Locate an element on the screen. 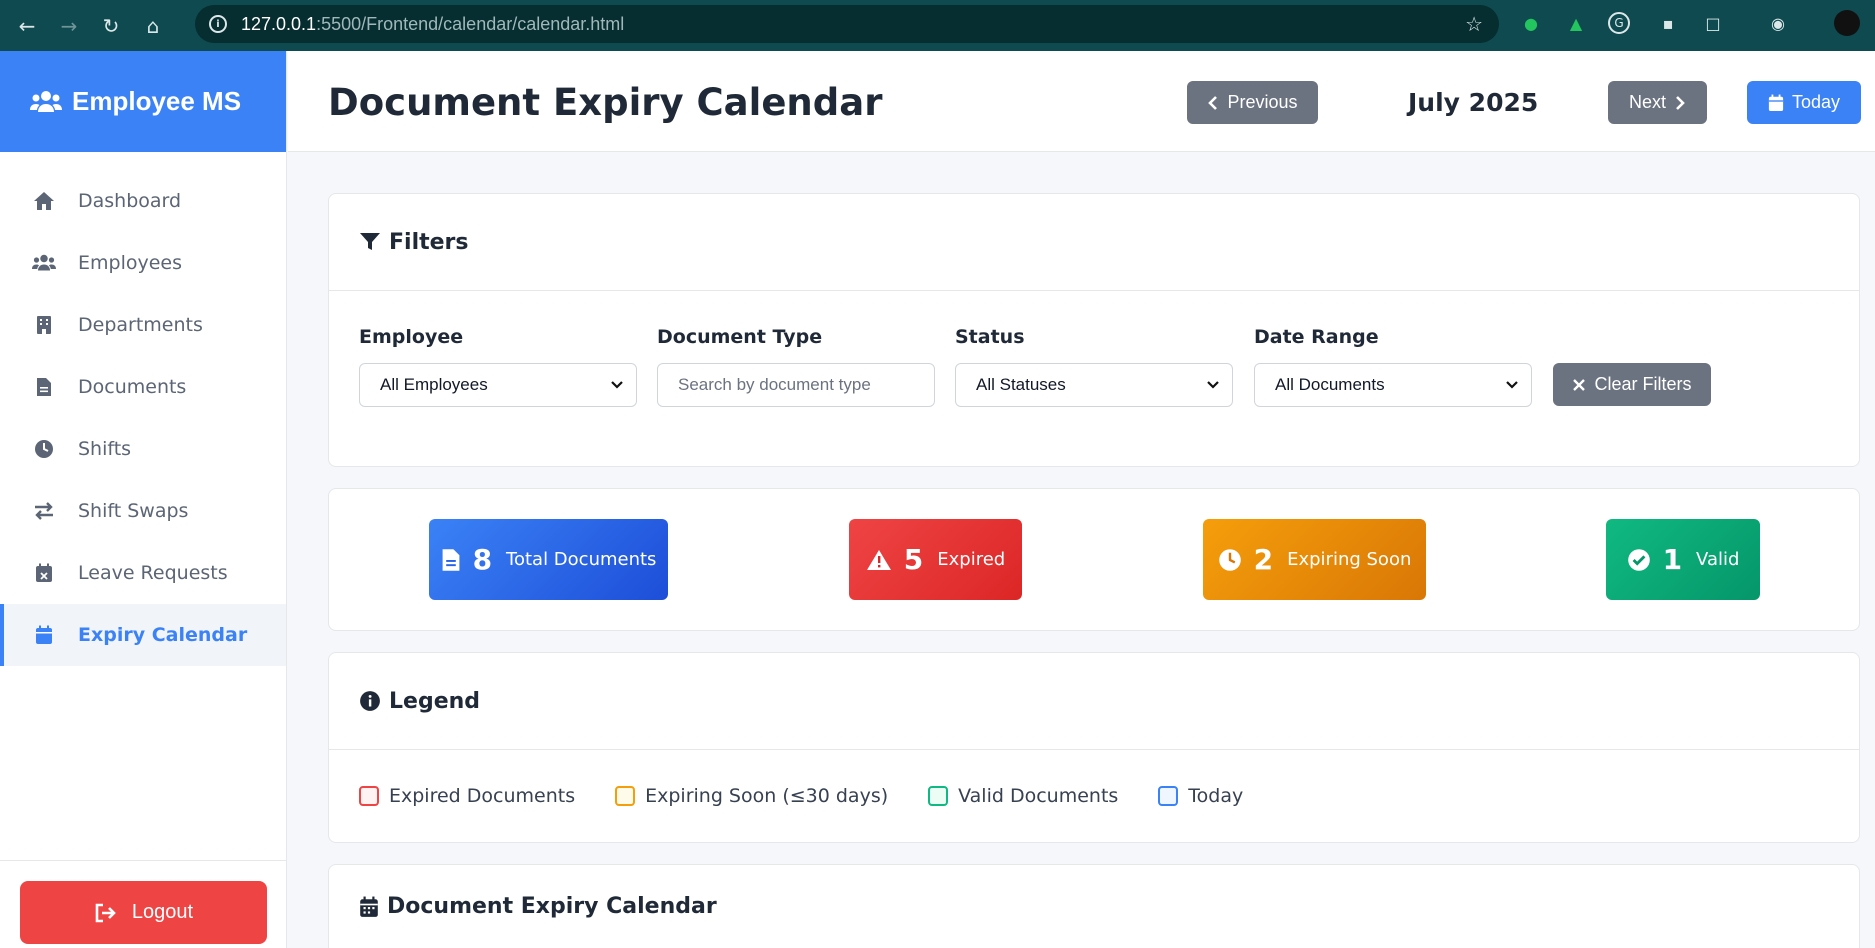 This screenshot has height=948, width=1875. home-icon is located at coordinates (44, 201).